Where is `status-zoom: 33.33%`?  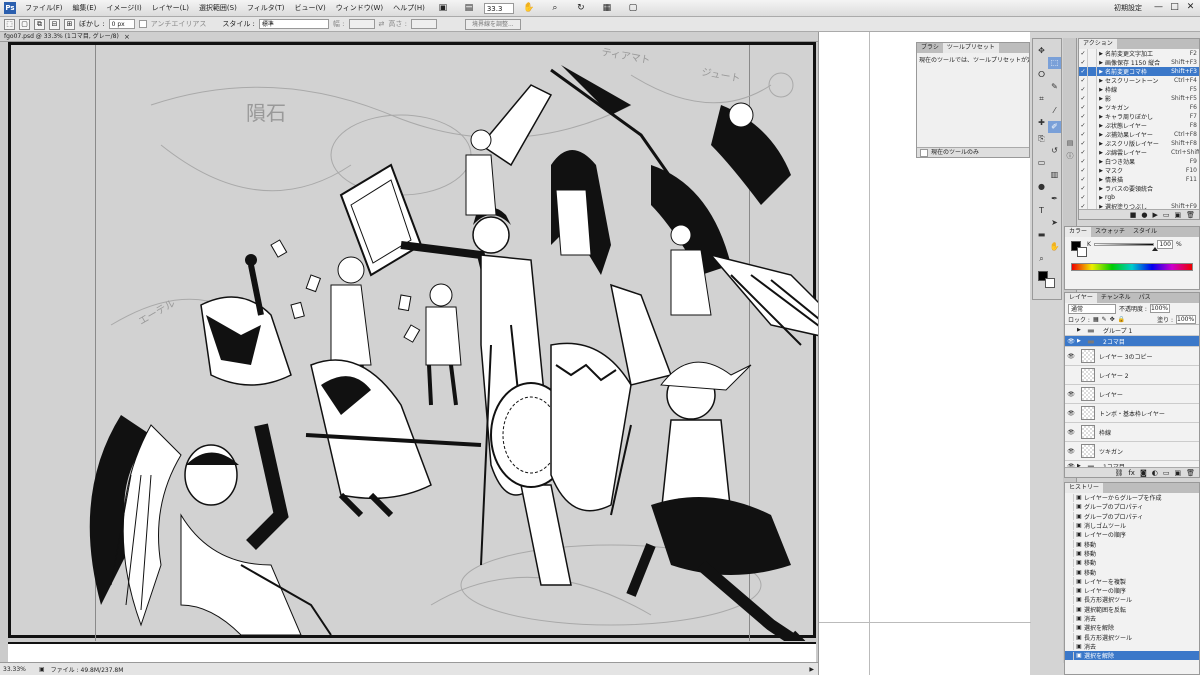 status-zoom: 33.33% is located at coordinates (18, 669).